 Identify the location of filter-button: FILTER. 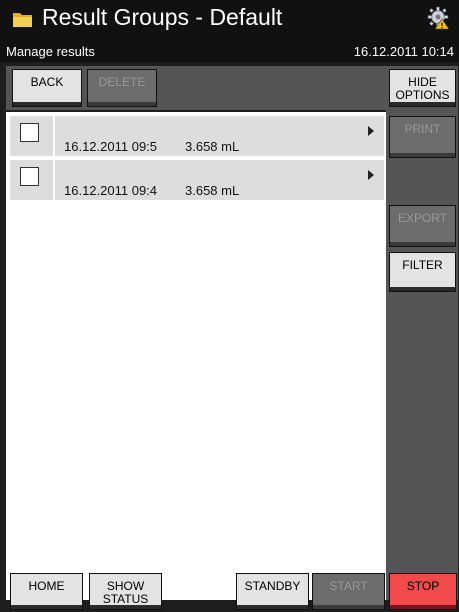
(422, 272).